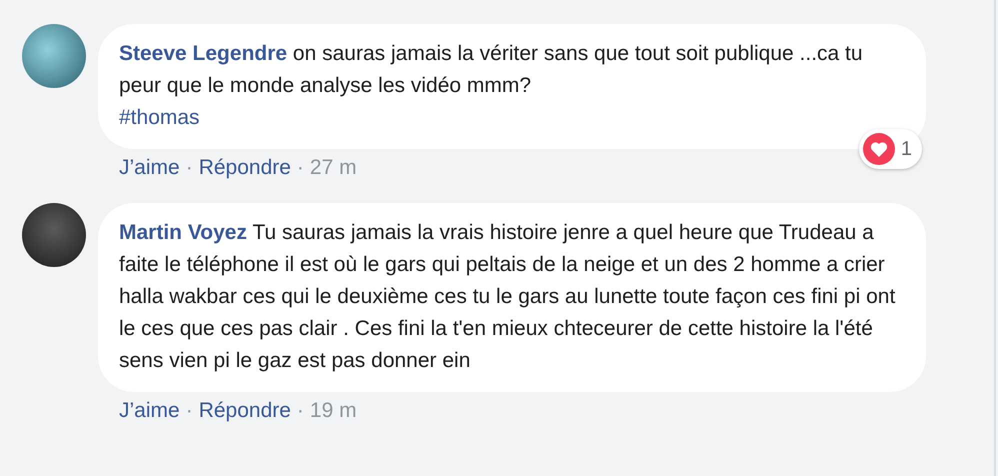 The width and height of the screenshot is (998, 476). I want to click on reaction-badge: 1, so click(890, 149).